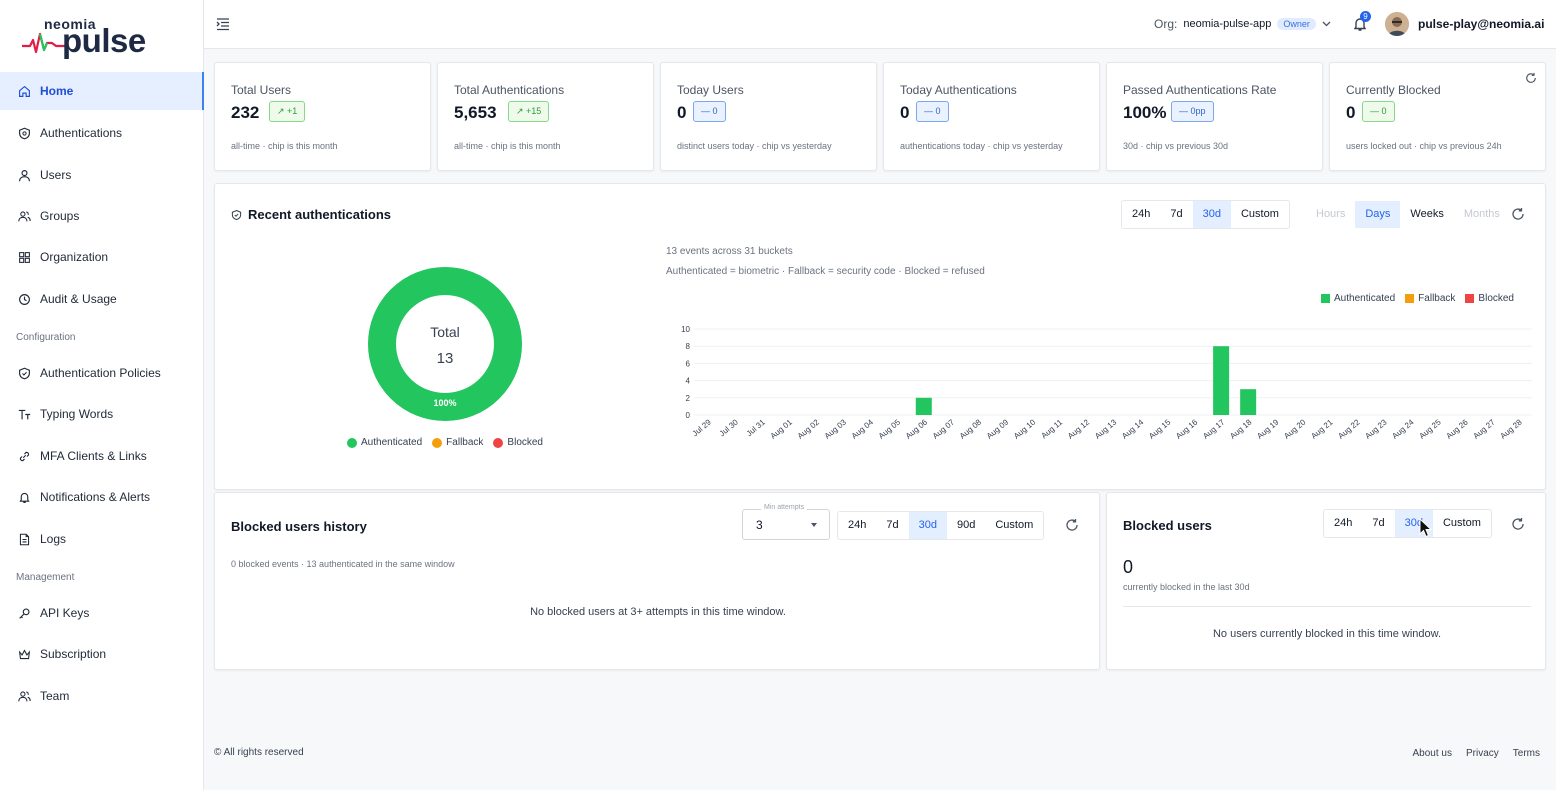 This screenshot has width=1556, height=790. I want to click on sidebar-item-mfa-clients-links: MFA Clients & Links, so click(102, 456).